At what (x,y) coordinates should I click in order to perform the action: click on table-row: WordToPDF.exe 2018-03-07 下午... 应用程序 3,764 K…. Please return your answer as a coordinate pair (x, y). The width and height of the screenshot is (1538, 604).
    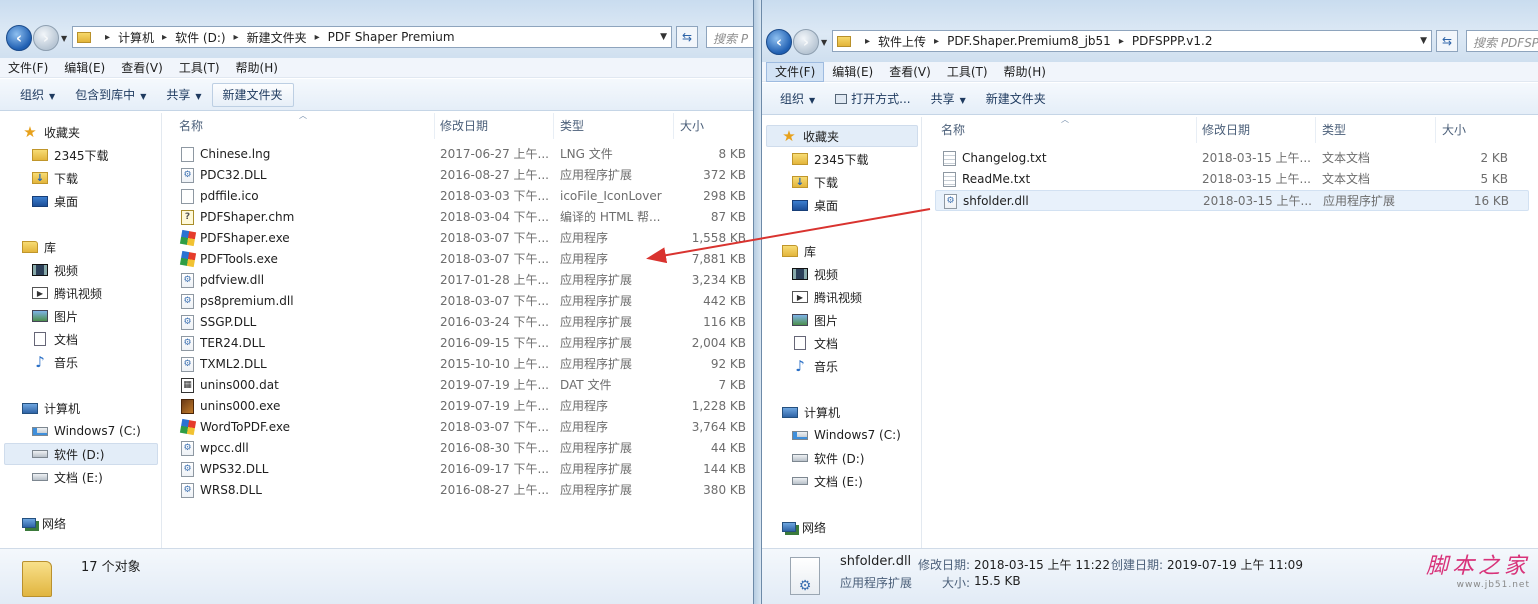
    Looking at the image, I should click on (463, 427).